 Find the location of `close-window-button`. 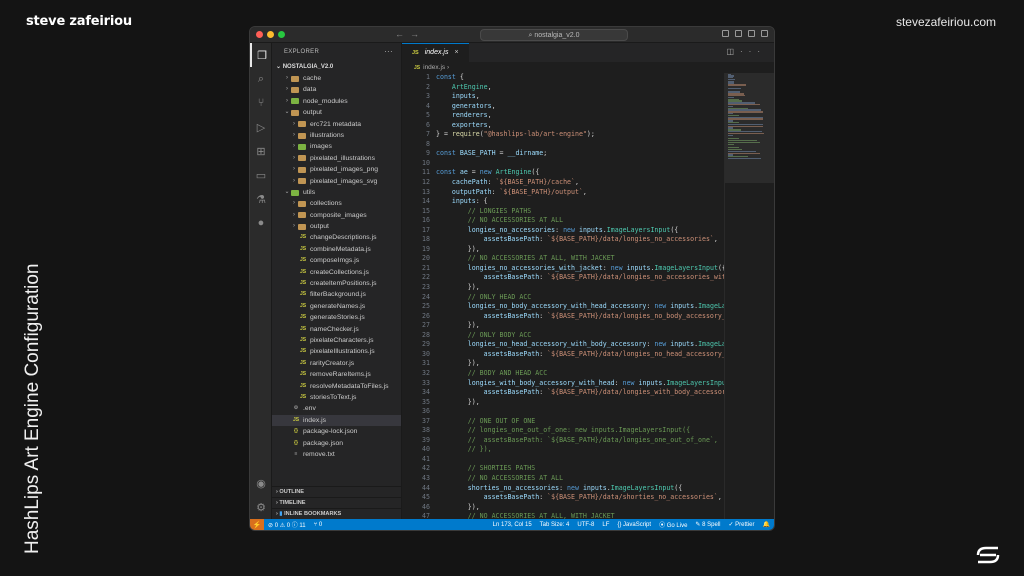

close-window-button is located at coordinates (259, 34).